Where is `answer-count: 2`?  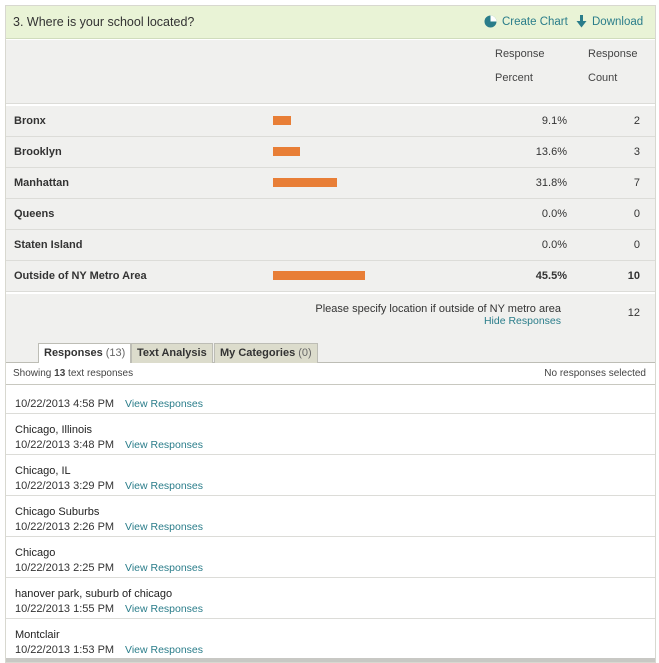
answer-count: 2 is located at coordinates (636, 121).